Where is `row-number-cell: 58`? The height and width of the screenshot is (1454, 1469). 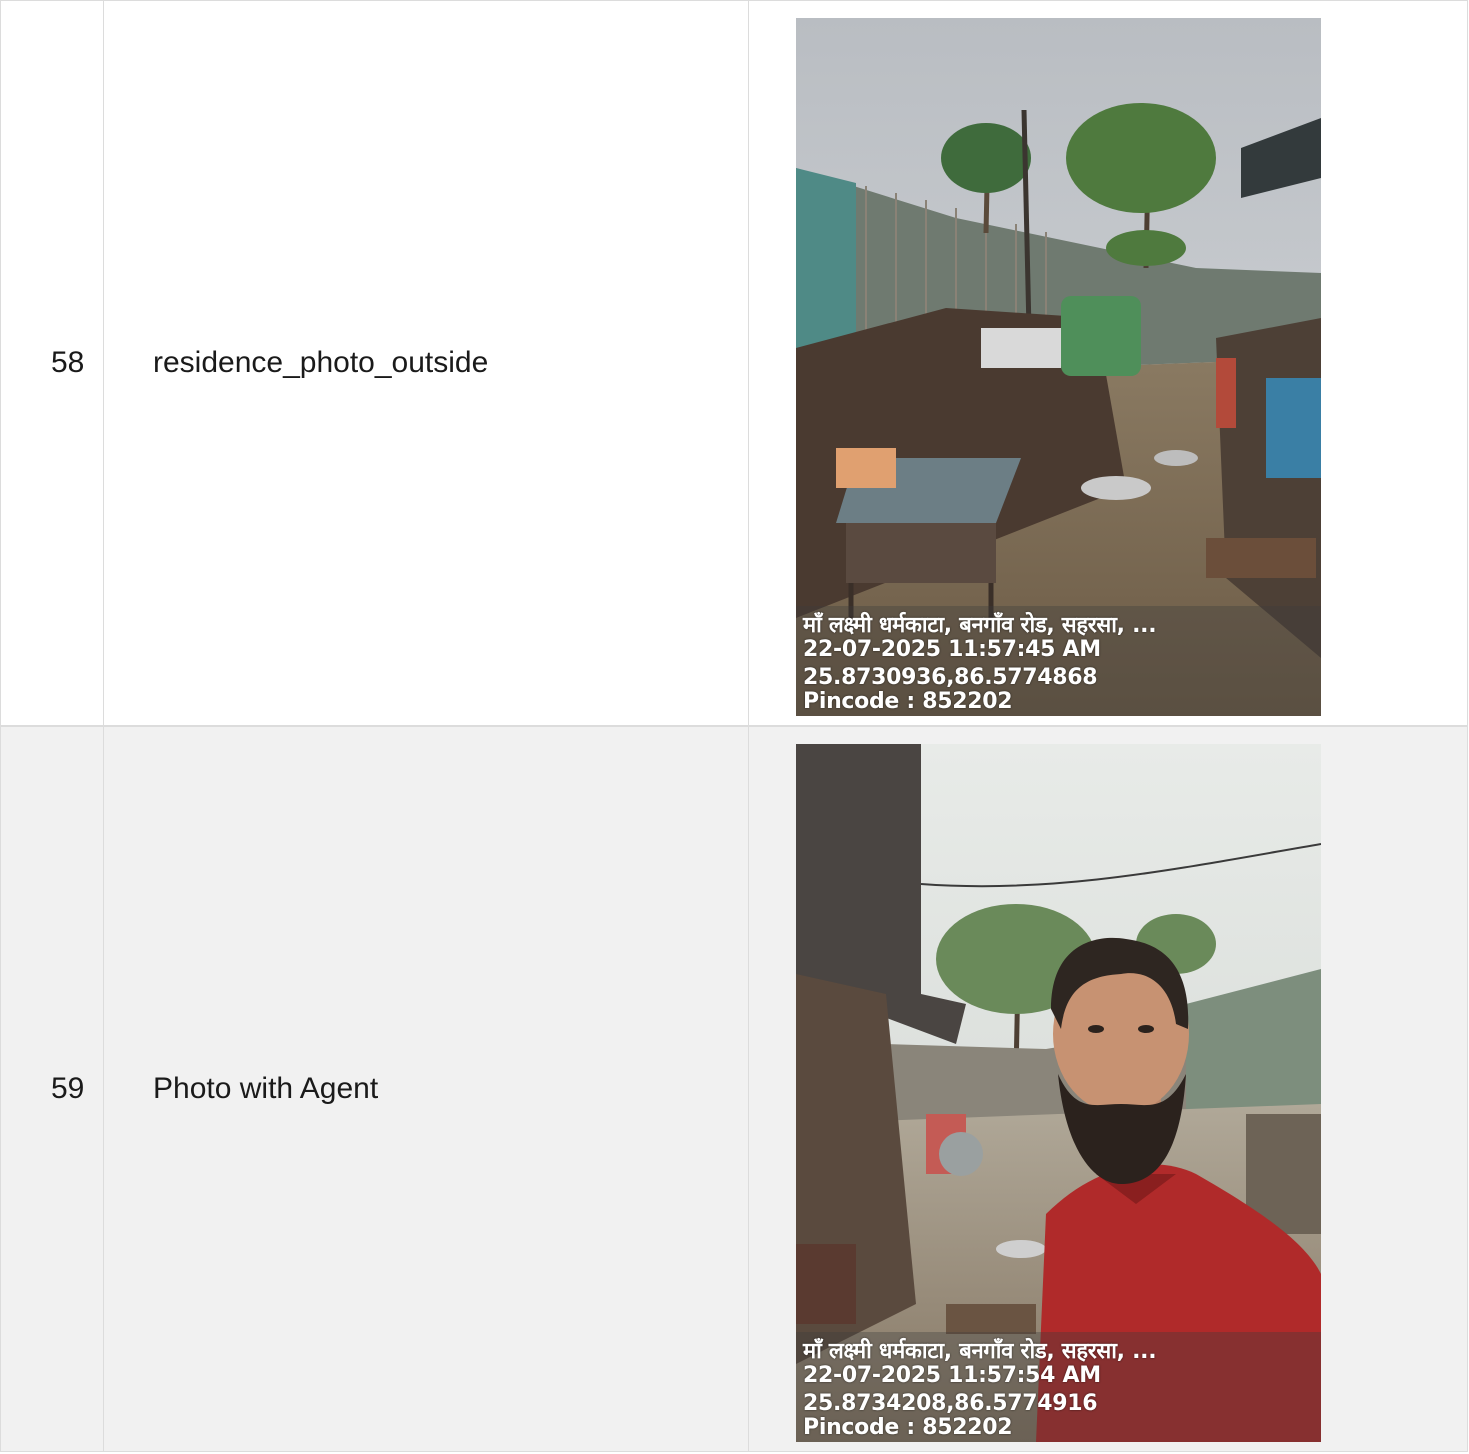 row-number-cell: 58 is located at coordinates (52, 363).